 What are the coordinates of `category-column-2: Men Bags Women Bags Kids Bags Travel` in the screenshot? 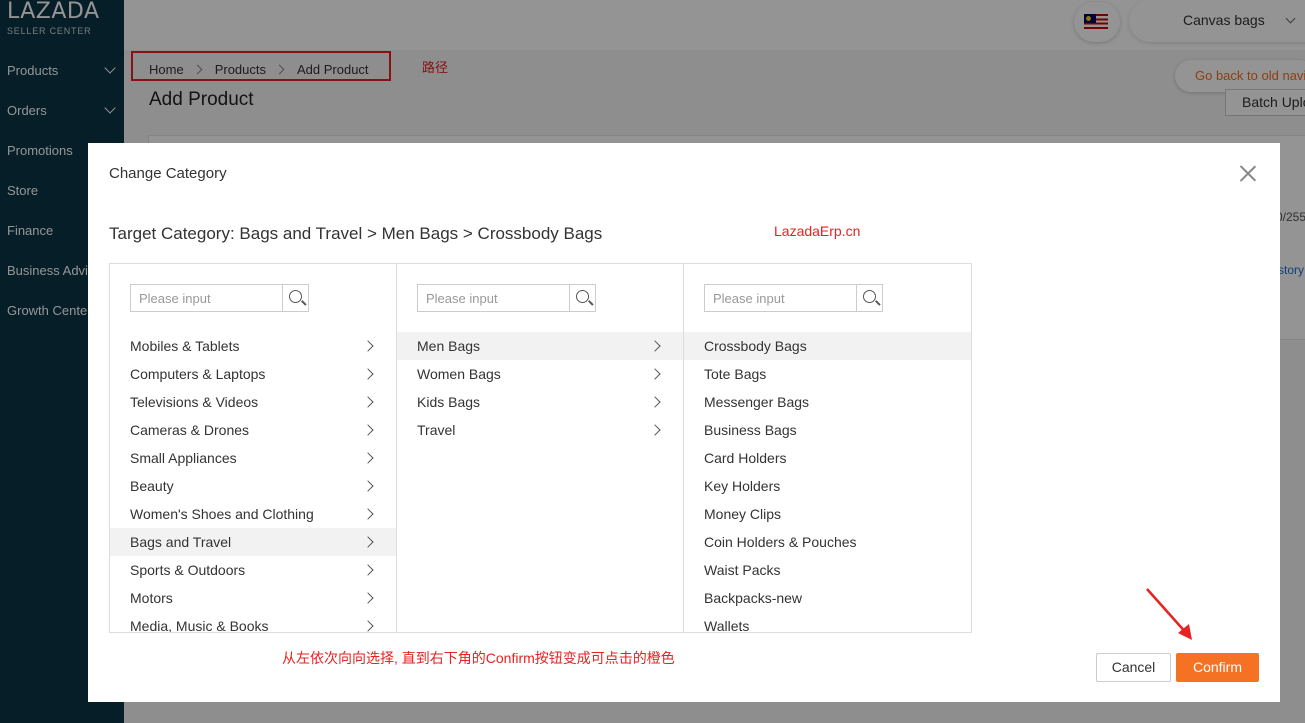 It's located at (540, 448).